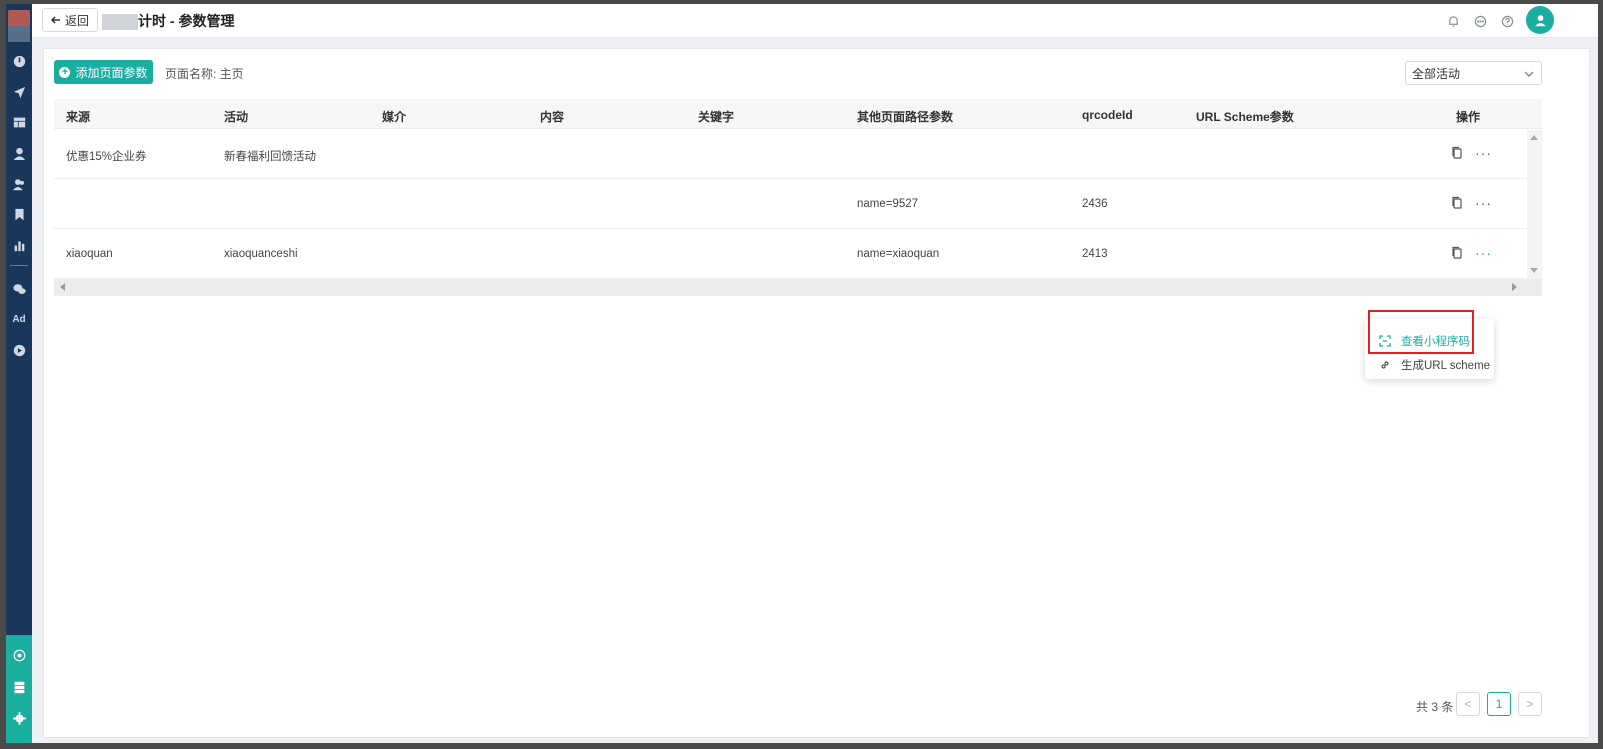  Describe the element at coordinates (261, 254) in the screenshot. I see `cell-activity: xiaoquanceshi` at that location.